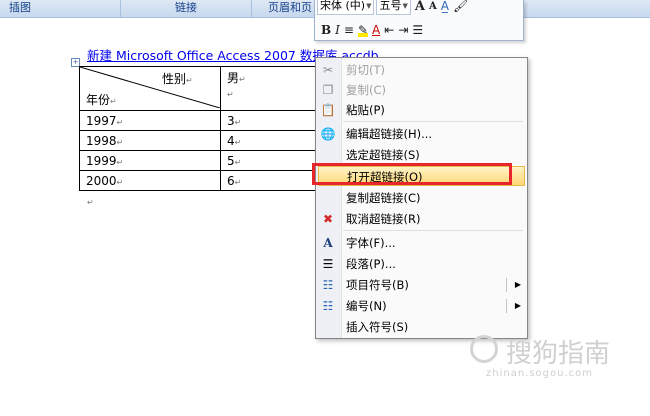 This screenshot has width=650, height=416. What do you see at coordinates (417, 30) in the screenshot?
I see `bullets-icon: ☰` at bounding box center [417, 30].